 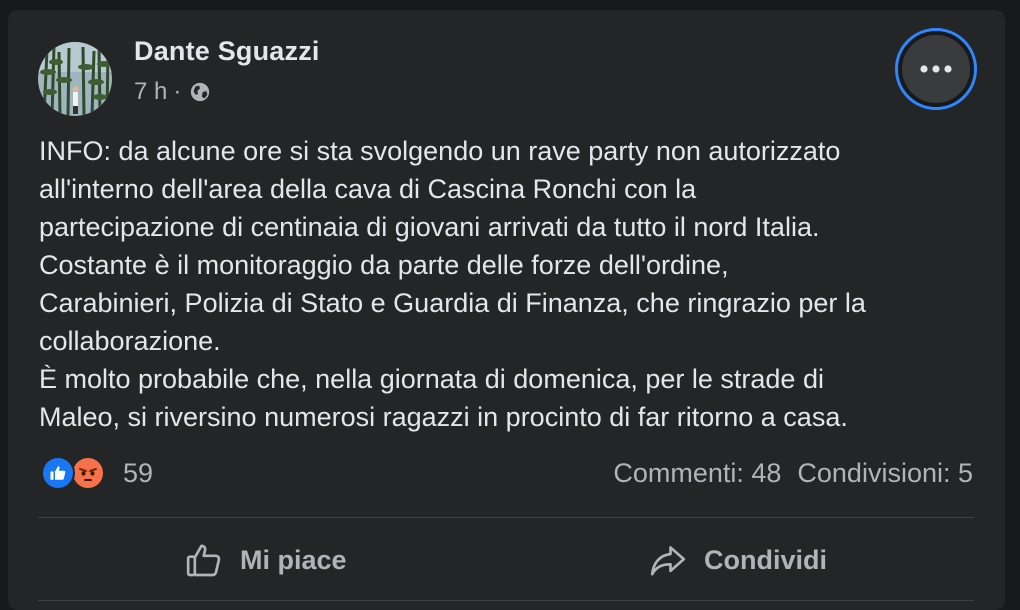 What do you see at coordinates (88, 473) in the screenshot?
I see `angry-reaction-icon` at bounding box center [88, 473].